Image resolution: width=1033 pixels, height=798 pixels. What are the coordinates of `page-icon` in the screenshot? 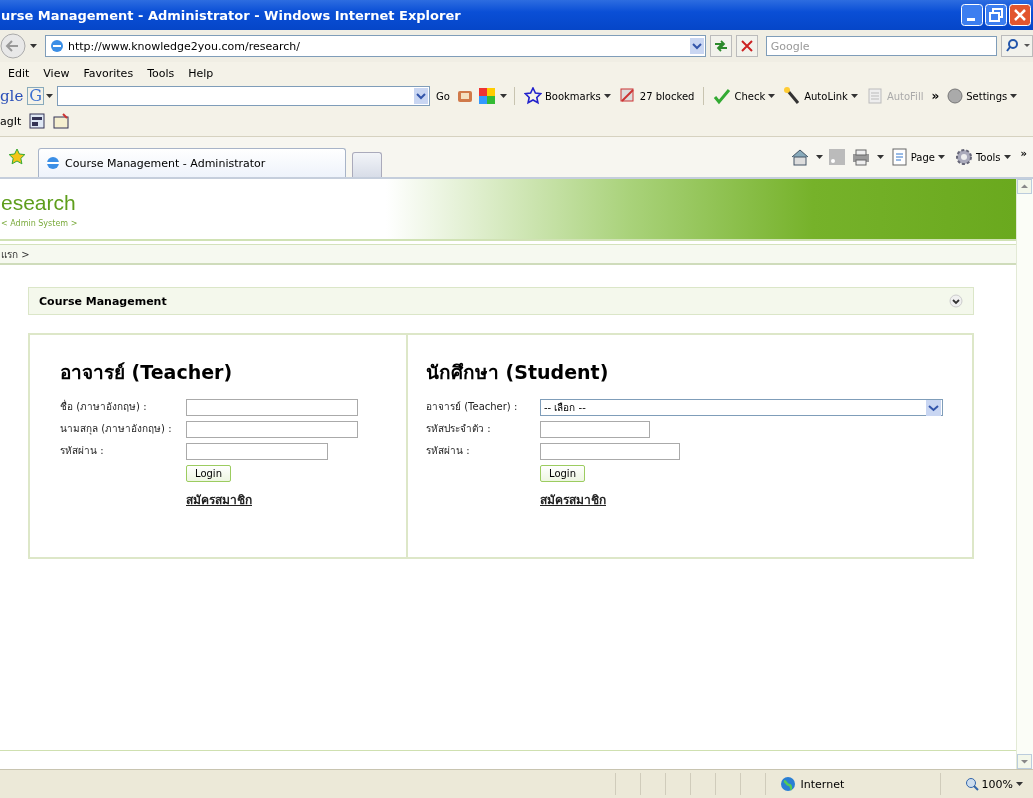 It's located at (899, 157).